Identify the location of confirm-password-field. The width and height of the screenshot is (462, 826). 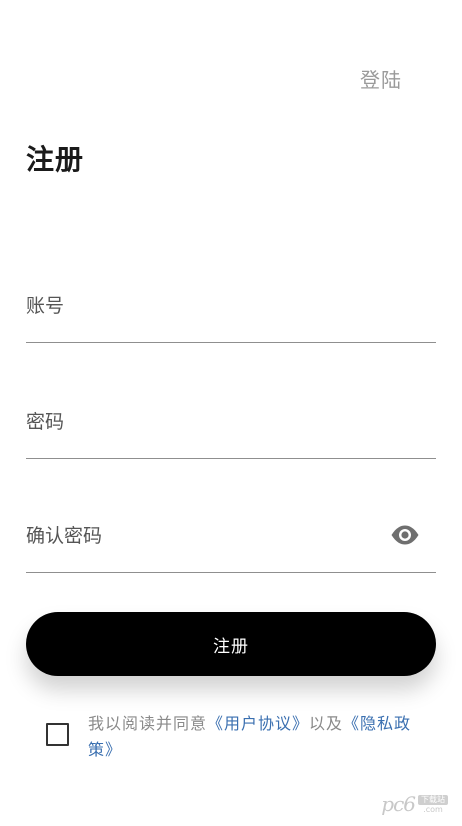
(231, 544).